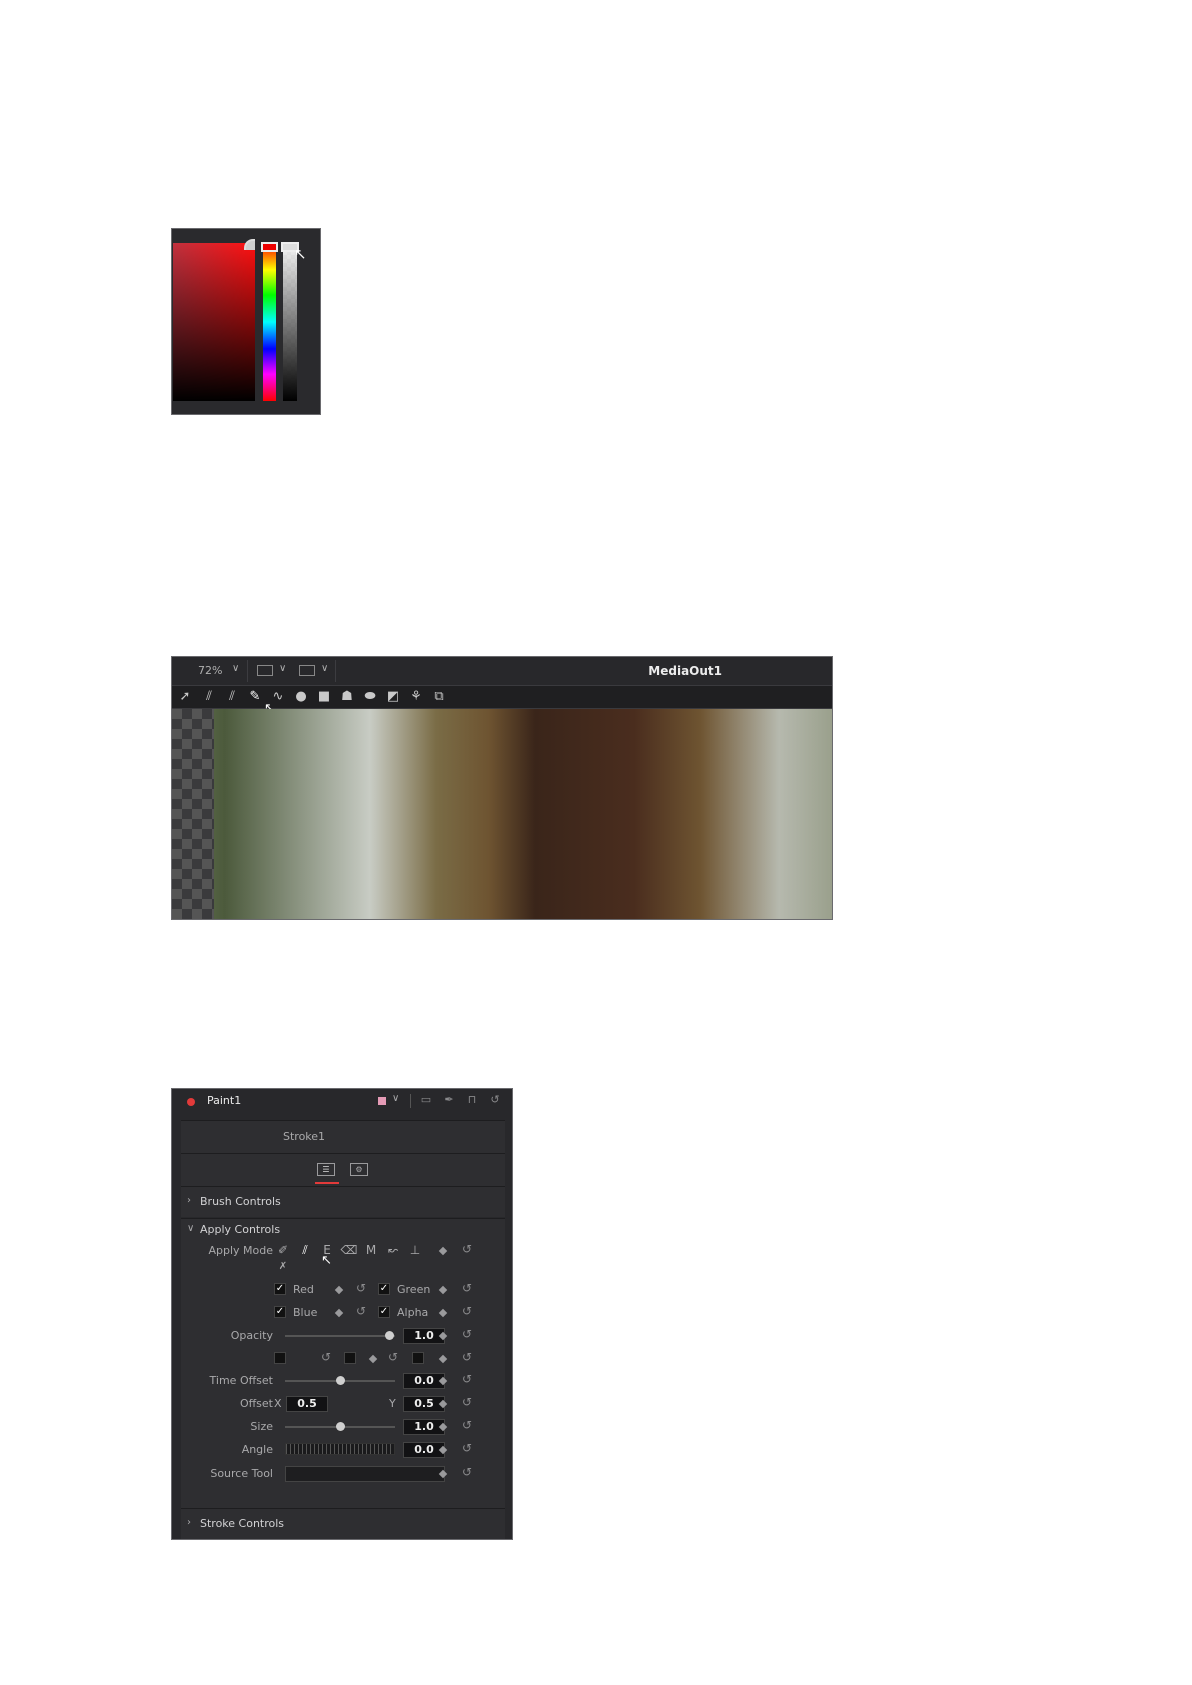  I want to click on chevron-right-icon: ›, so click(189, 1200).